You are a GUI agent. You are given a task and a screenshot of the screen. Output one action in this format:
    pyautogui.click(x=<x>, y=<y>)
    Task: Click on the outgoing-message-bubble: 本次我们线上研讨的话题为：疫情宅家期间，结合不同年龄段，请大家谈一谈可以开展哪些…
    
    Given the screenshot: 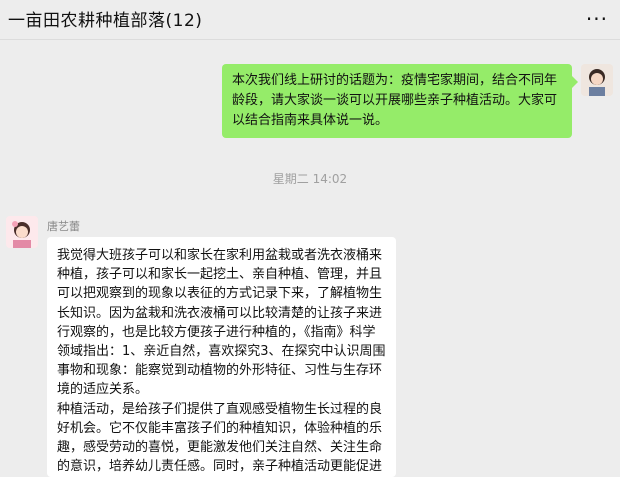 What is the action you would take?
    pyautogui.click(x=400, y=101)
    